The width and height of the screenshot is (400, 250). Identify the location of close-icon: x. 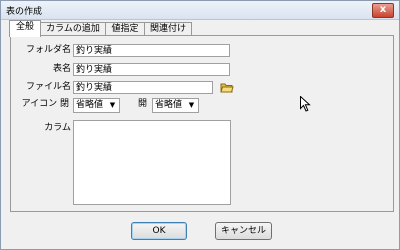
(383, 9).